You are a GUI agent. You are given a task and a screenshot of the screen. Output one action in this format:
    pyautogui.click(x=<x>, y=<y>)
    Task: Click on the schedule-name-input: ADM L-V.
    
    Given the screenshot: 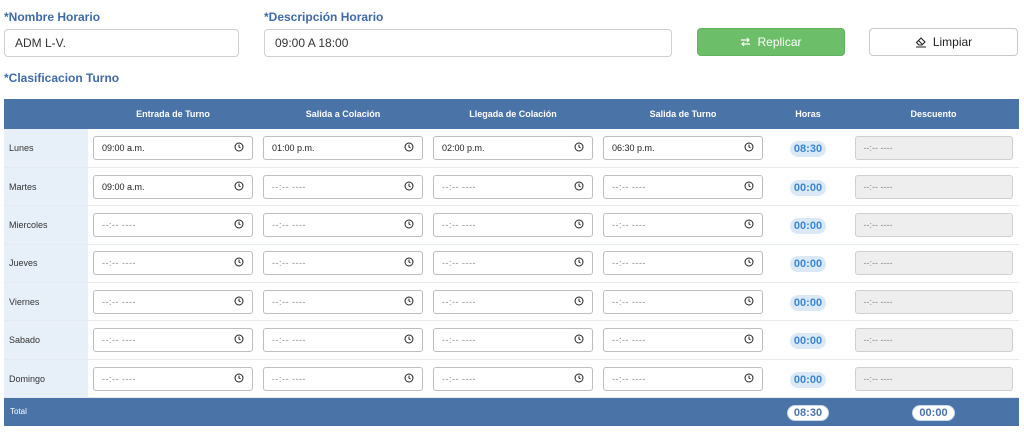 What is the action you would take?
    pyautogui.click(x=121, y=43)
    